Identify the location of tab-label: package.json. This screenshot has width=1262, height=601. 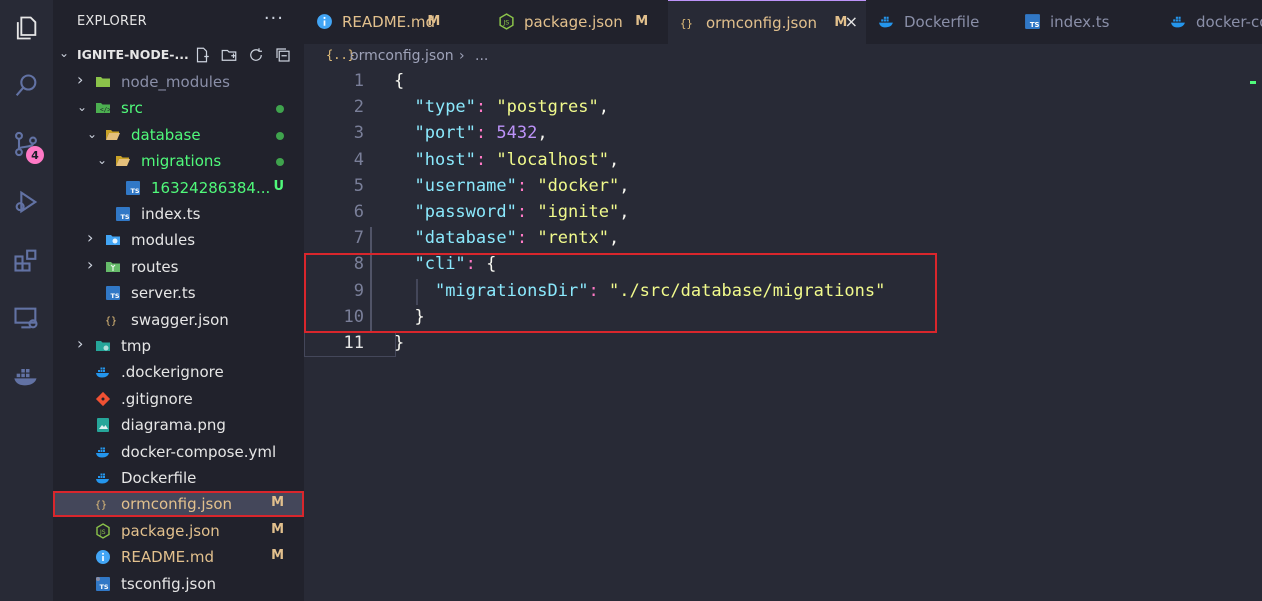
(573, 22).